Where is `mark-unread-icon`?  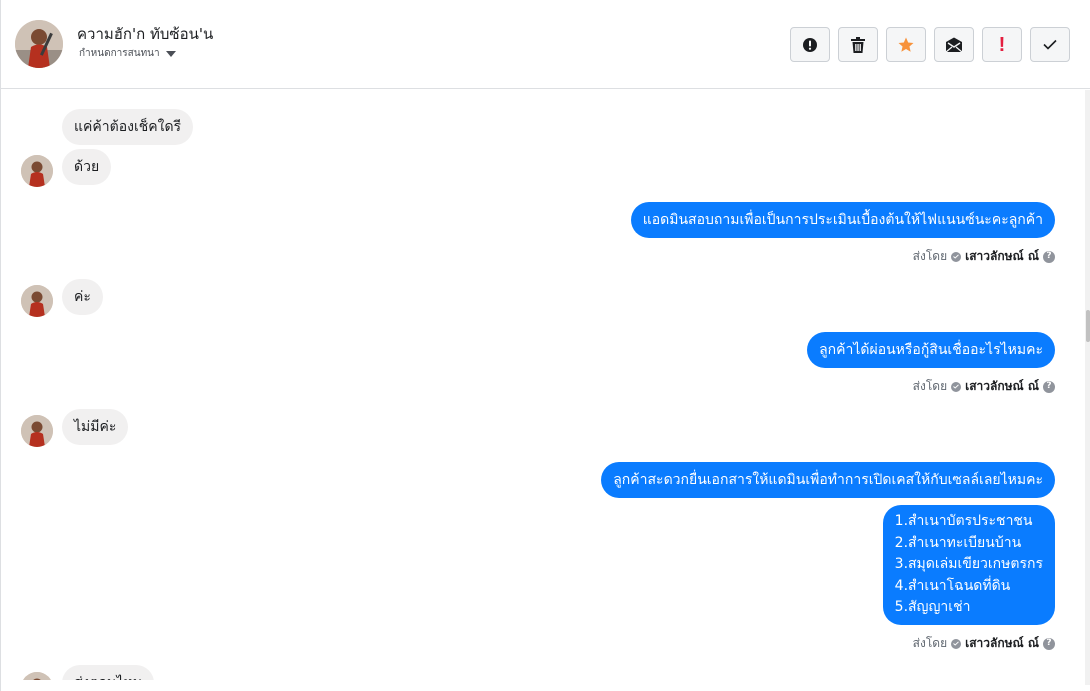 mark-unread-icon is located at coordinates (954, 44).